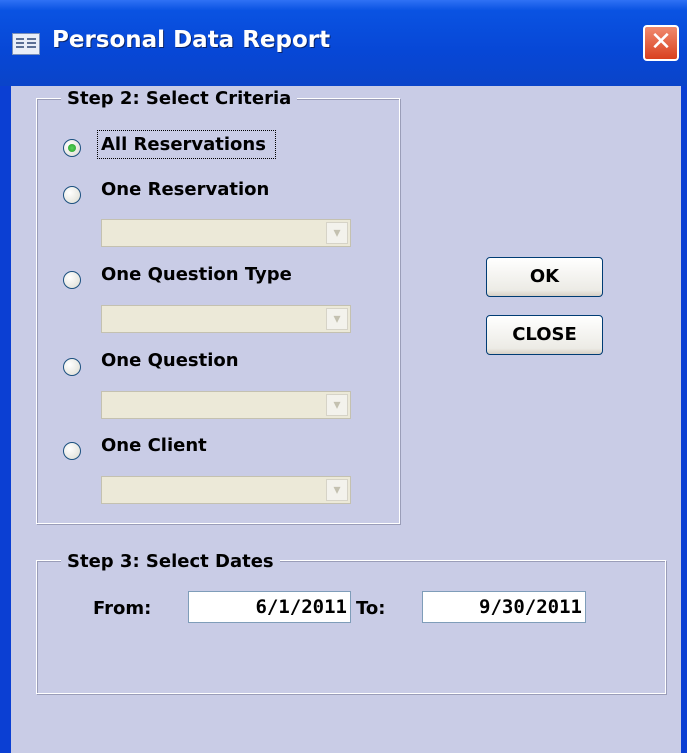  Describe the element at coordinates (72, 451) in the screenshot. I see `radio-one-client` at that location.